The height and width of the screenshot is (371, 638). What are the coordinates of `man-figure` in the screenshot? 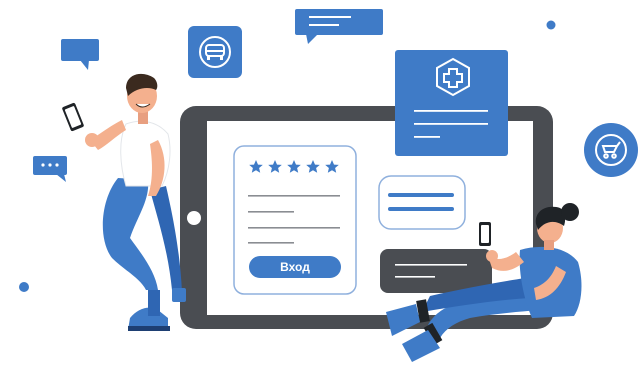 It's located at (124, 202).